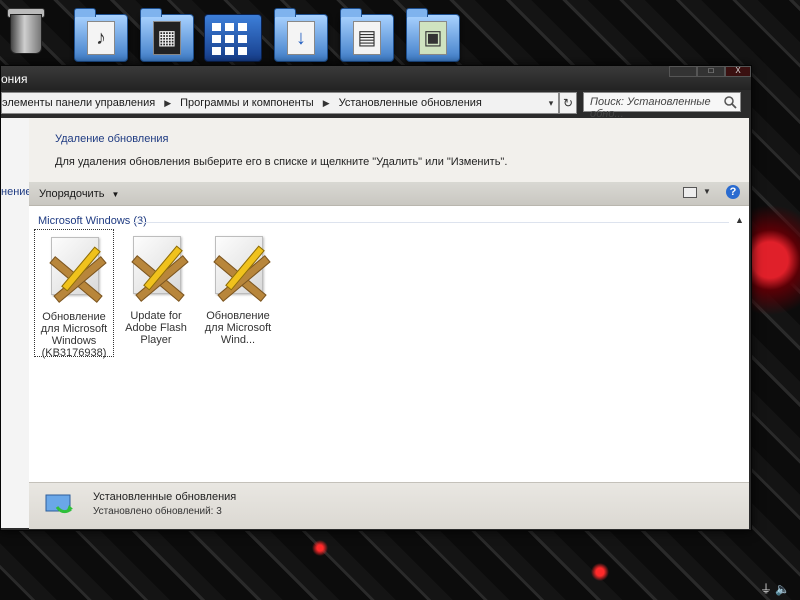 The height and width of the screenshot is (600, 800). I want to click on breadcrumb-installed-updates: Установленные обновления, so click(410, 103).